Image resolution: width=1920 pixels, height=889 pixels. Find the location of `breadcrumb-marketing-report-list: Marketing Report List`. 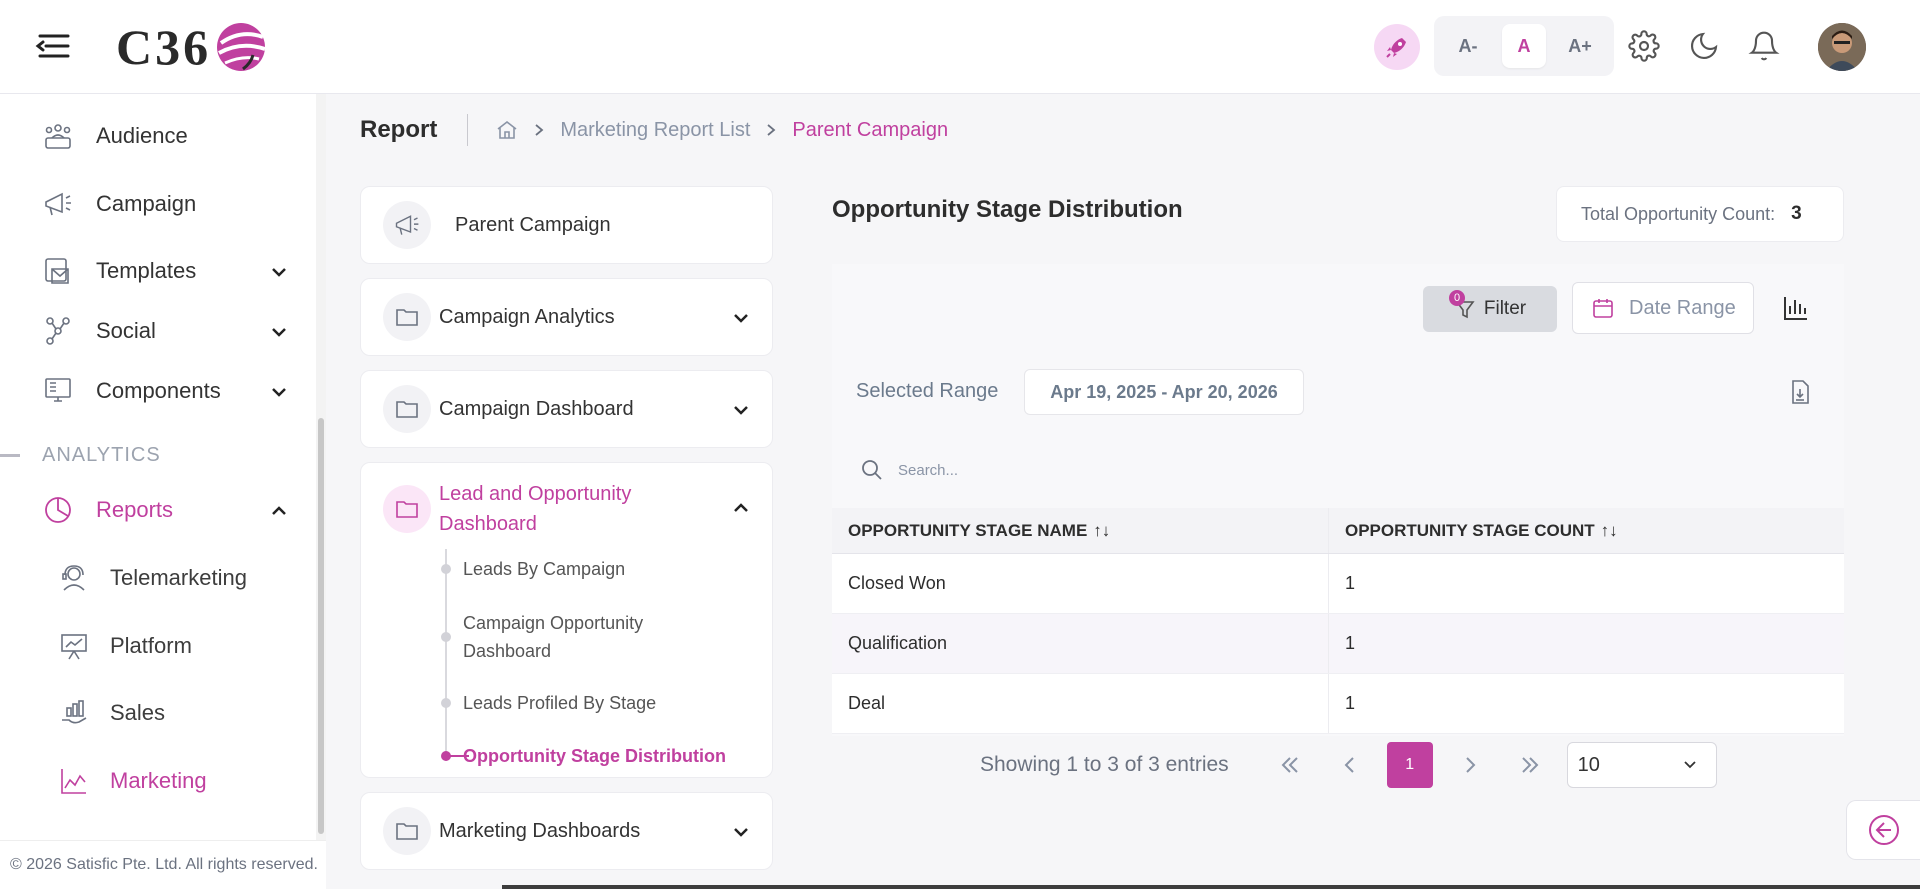

breadcrumb-marketing-report-list: Marketing Report List is located at coordinates (655, 130).